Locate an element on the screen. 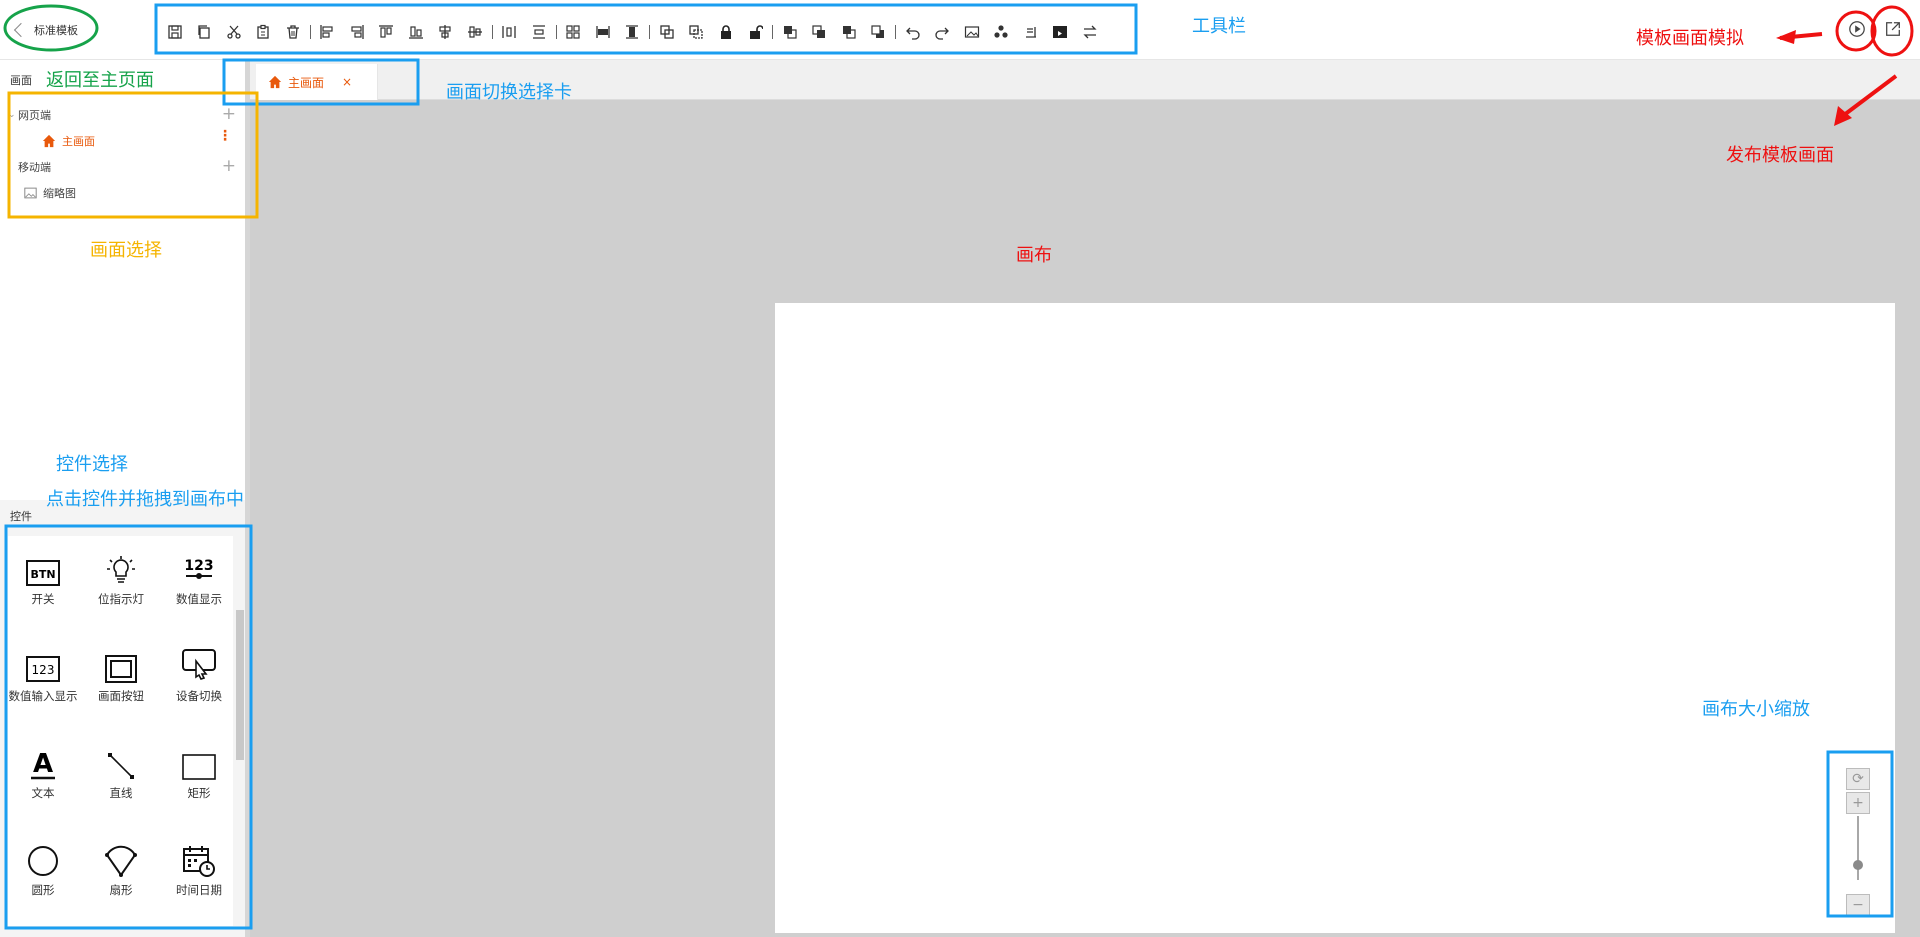 The image size is (1920, 937). control-label: 圆形 is located at coordinates (43, 890).